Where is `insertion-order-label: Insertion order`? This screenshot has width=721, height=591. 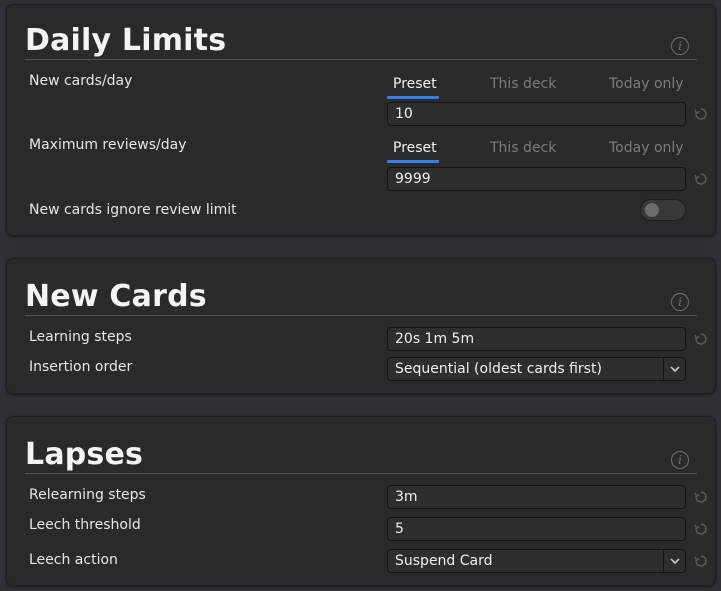
insertion-order-label: Insertion order is located at coordinates (81, 367).